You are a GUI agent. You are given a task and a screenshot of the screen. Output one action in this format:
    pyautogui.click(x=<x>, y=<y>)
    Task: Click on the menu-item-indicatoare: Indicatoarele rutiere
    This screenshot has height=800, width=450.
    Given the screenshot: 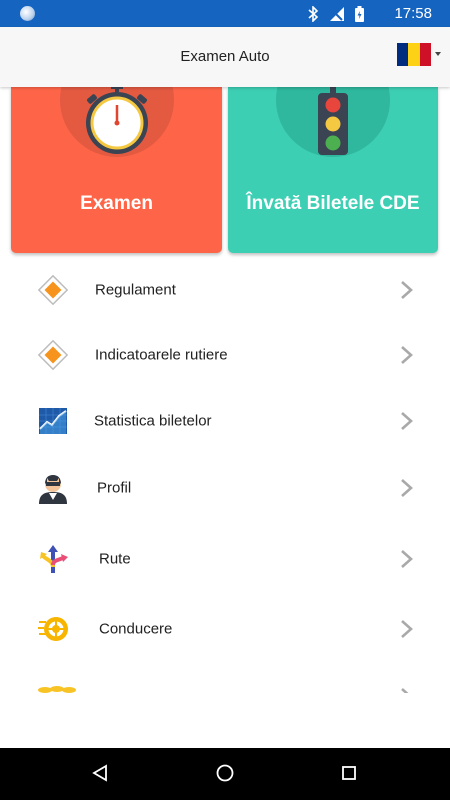 What is the action you would take?
    pyautogui.click(x=225, y=355)
    